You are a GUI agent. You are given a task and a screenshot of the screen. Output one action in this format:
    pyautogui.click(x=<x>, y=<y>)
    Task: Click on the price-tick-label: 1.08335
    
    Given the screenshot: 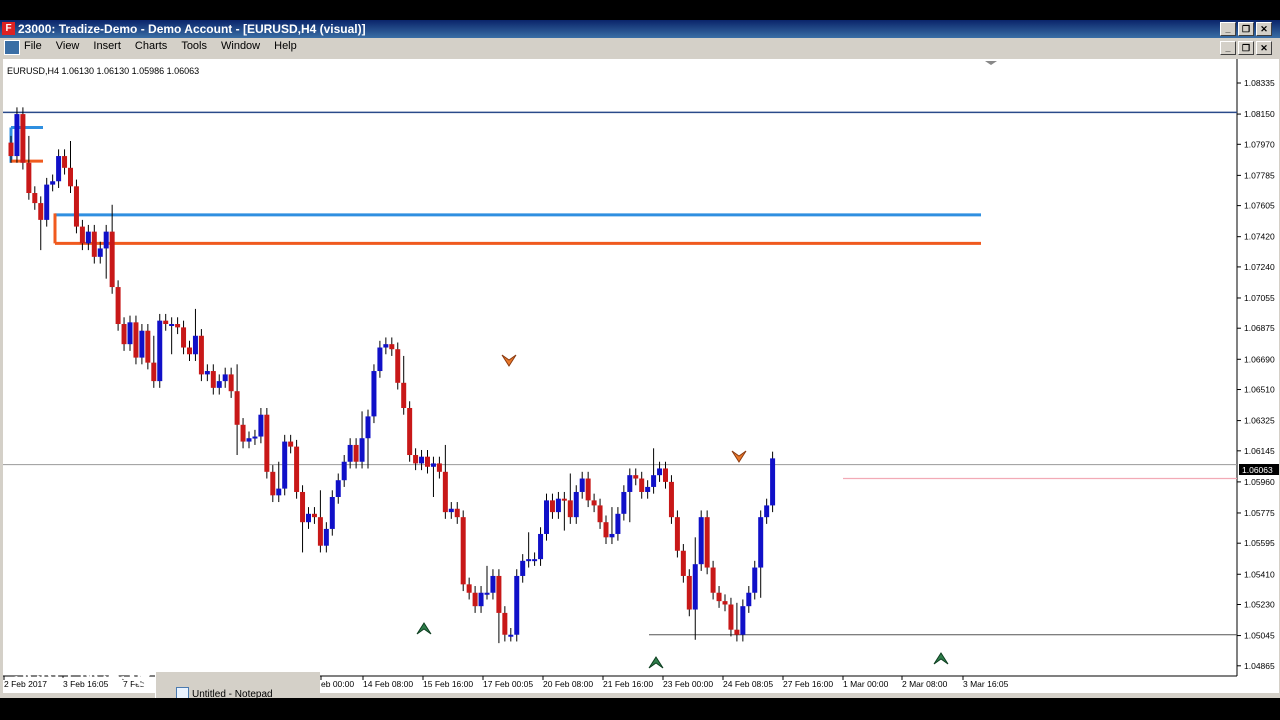 What is the action you would take?
    pyautogui.click(x=1259, y=83)
    